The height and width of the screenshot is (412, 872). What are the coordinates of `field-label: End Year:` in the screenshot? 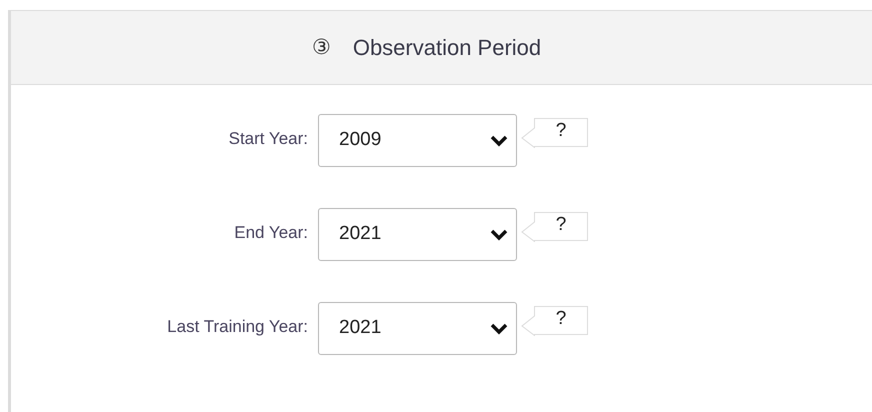 It's located at (271, 233).